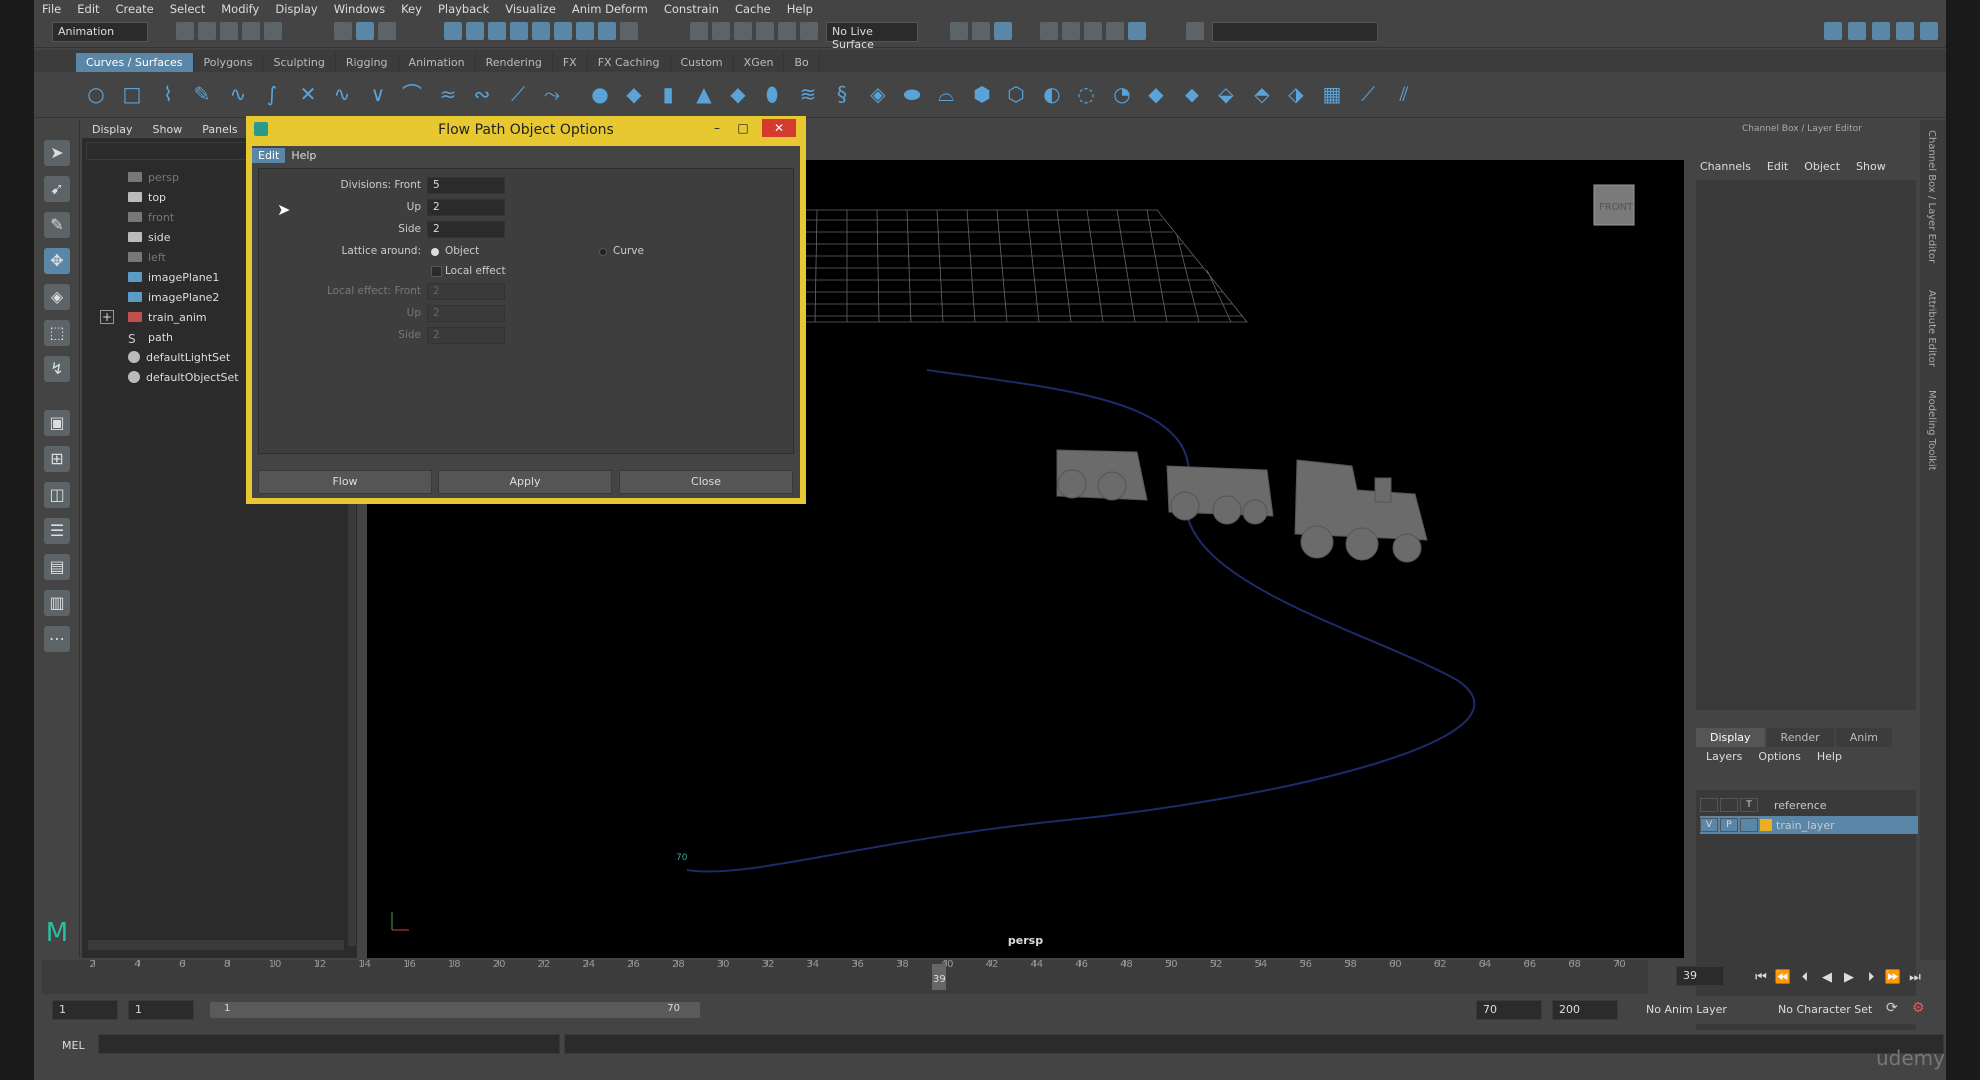 Image resolution: width=1980 pixels, height=1080 pixels. Describe the element at coordinates (342, 94) in the screenshot. I see `curve-attach-icon: ∿` at that location.